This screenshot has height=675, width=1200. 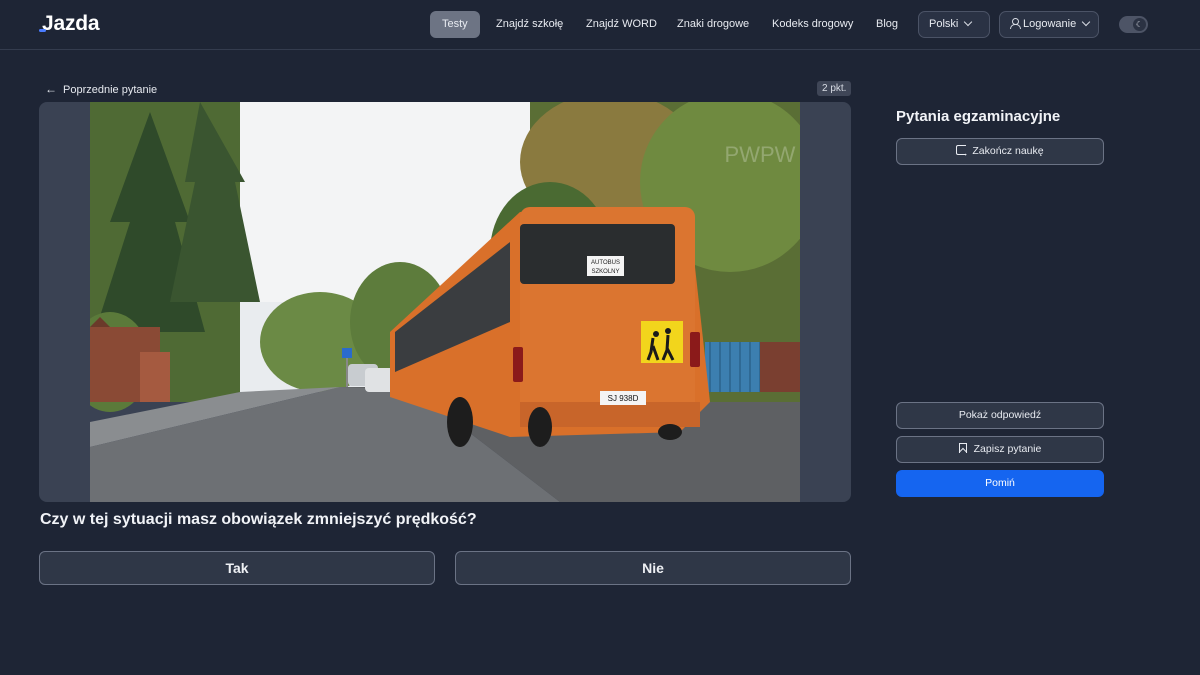 What do you see at coordinates (962, 153) in the screenshot?
I see `log-out-icon` at bounding box center [962, 153].